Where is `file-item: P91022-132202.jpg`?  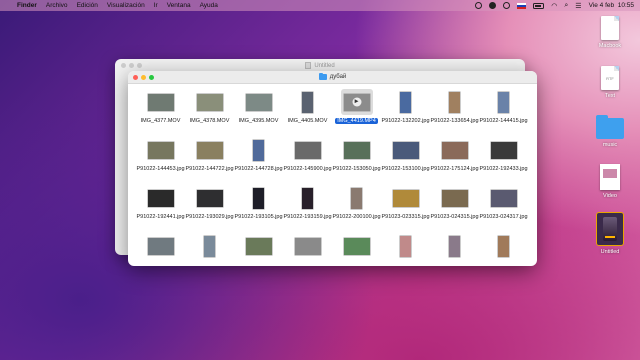
file-item: P91022-132202.jpg is located at coordinates (405, 113).